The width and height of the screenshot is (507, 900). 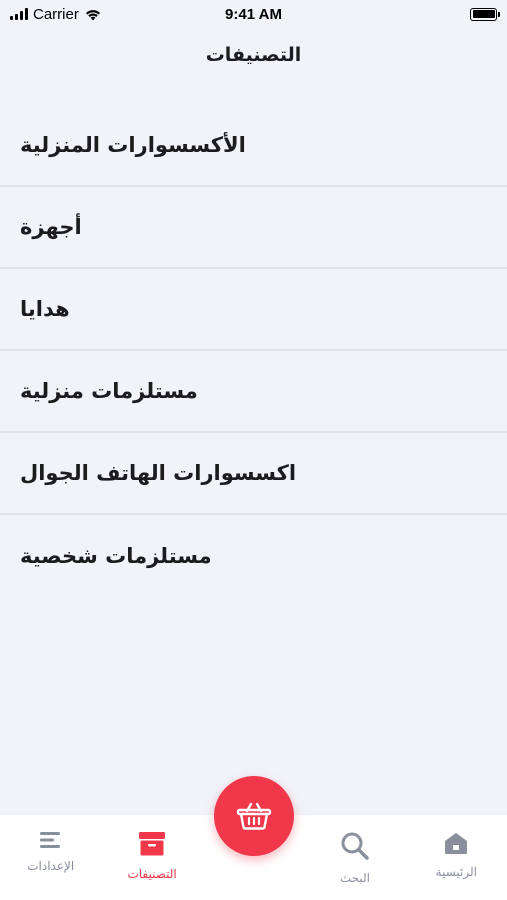 What do you see at coordinates (109, 391) in the screenshot?
I see `category-label: مستلزمات منزلية` at bounding box center [109, 391].